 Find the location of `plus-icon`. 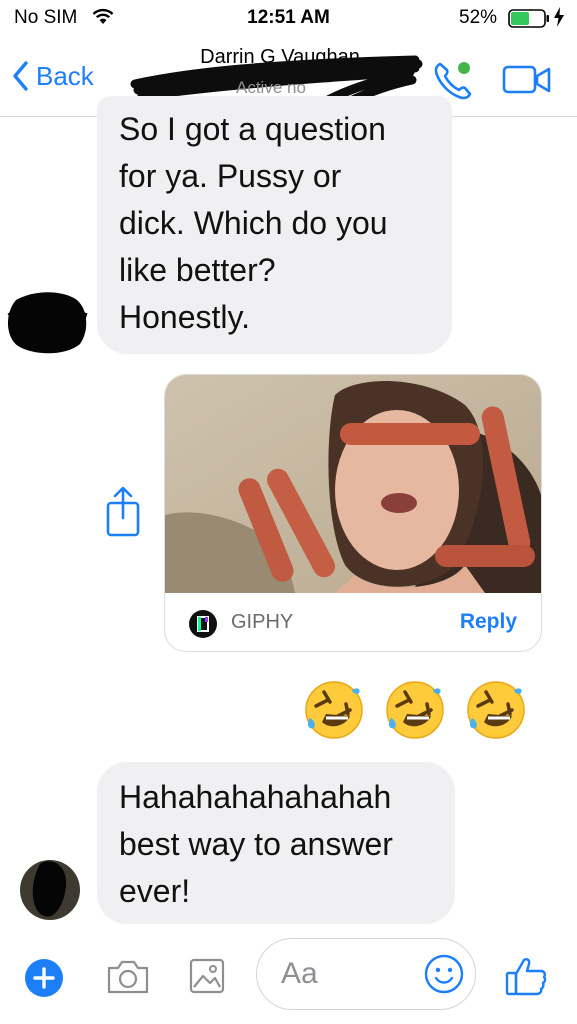

plus-icon is located at coordinates (44, 978).